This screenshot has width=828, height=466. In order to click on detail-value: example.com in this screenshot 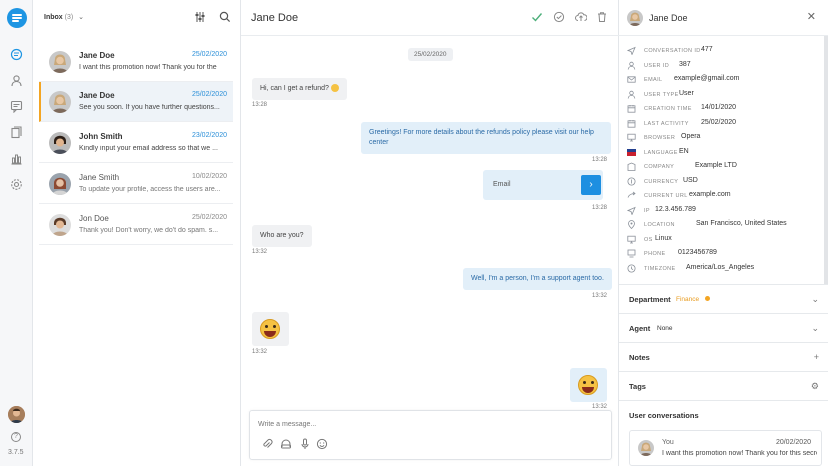, I will do `click(710, 194)`.